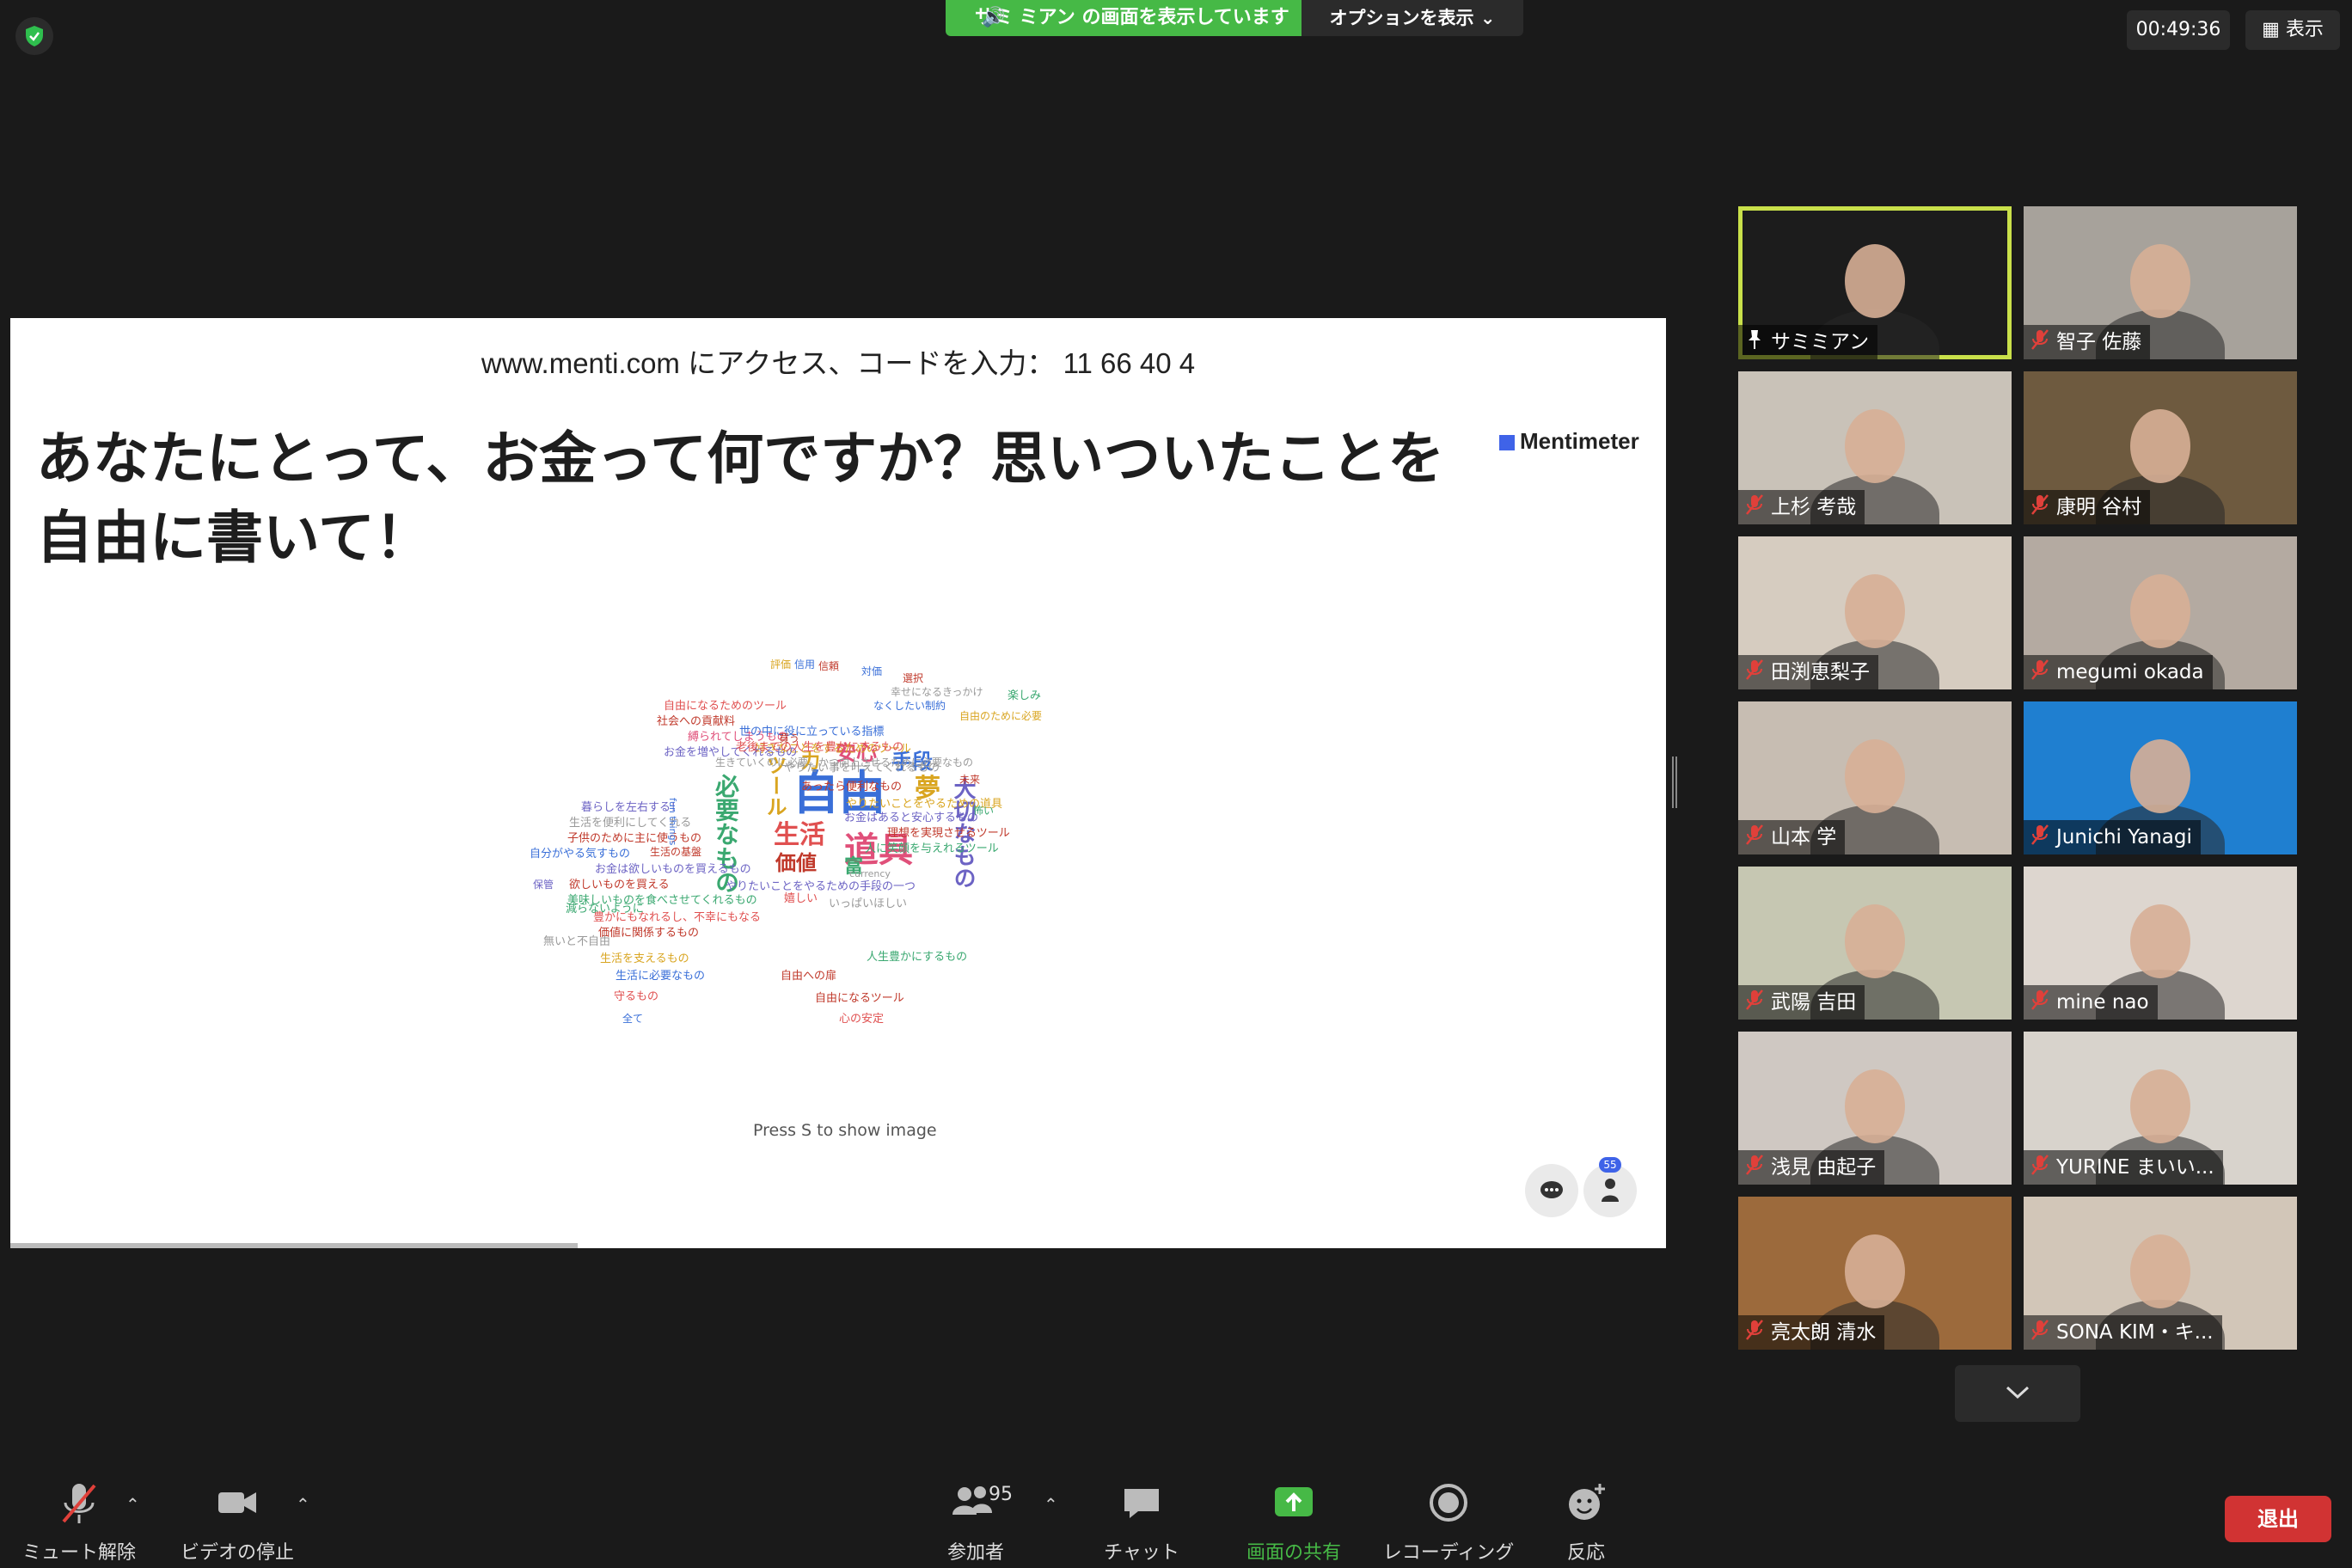  I want to click on chat-bubble-icon, so click(1551, 1189).